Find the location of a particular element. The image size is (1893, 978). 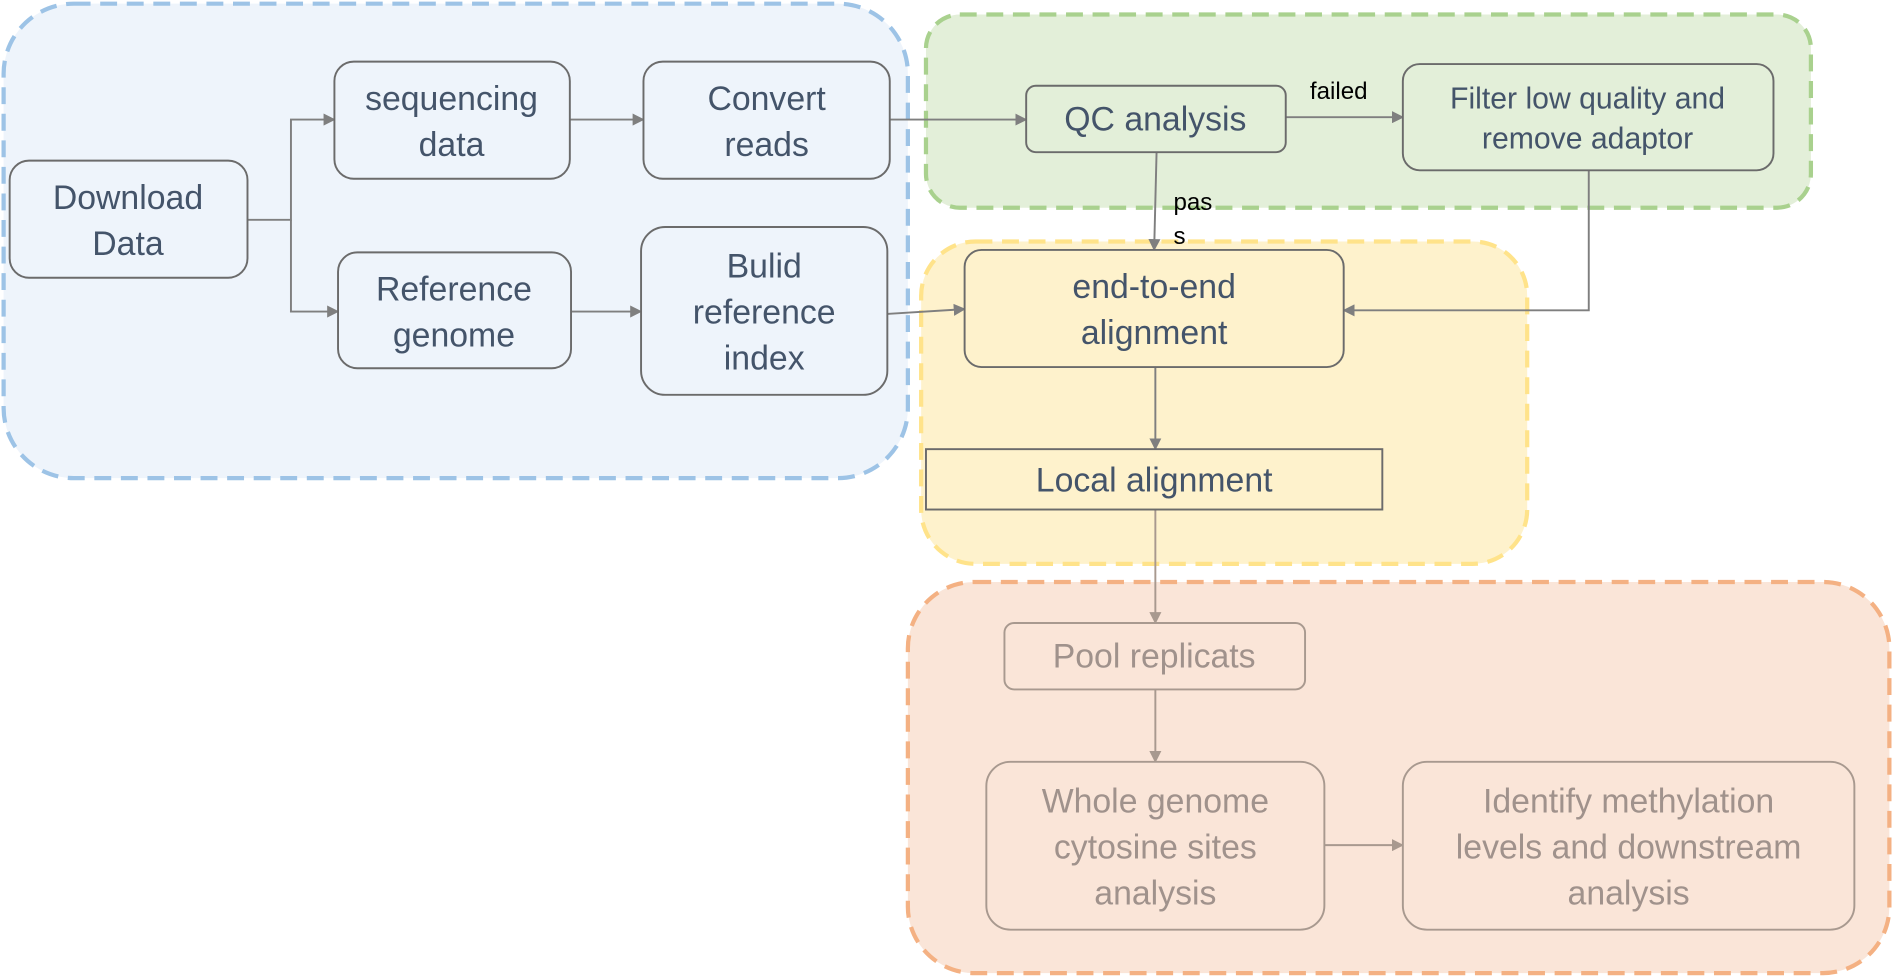

node-qc-analysis: QC analysis is located at coordinates (1156, 119).